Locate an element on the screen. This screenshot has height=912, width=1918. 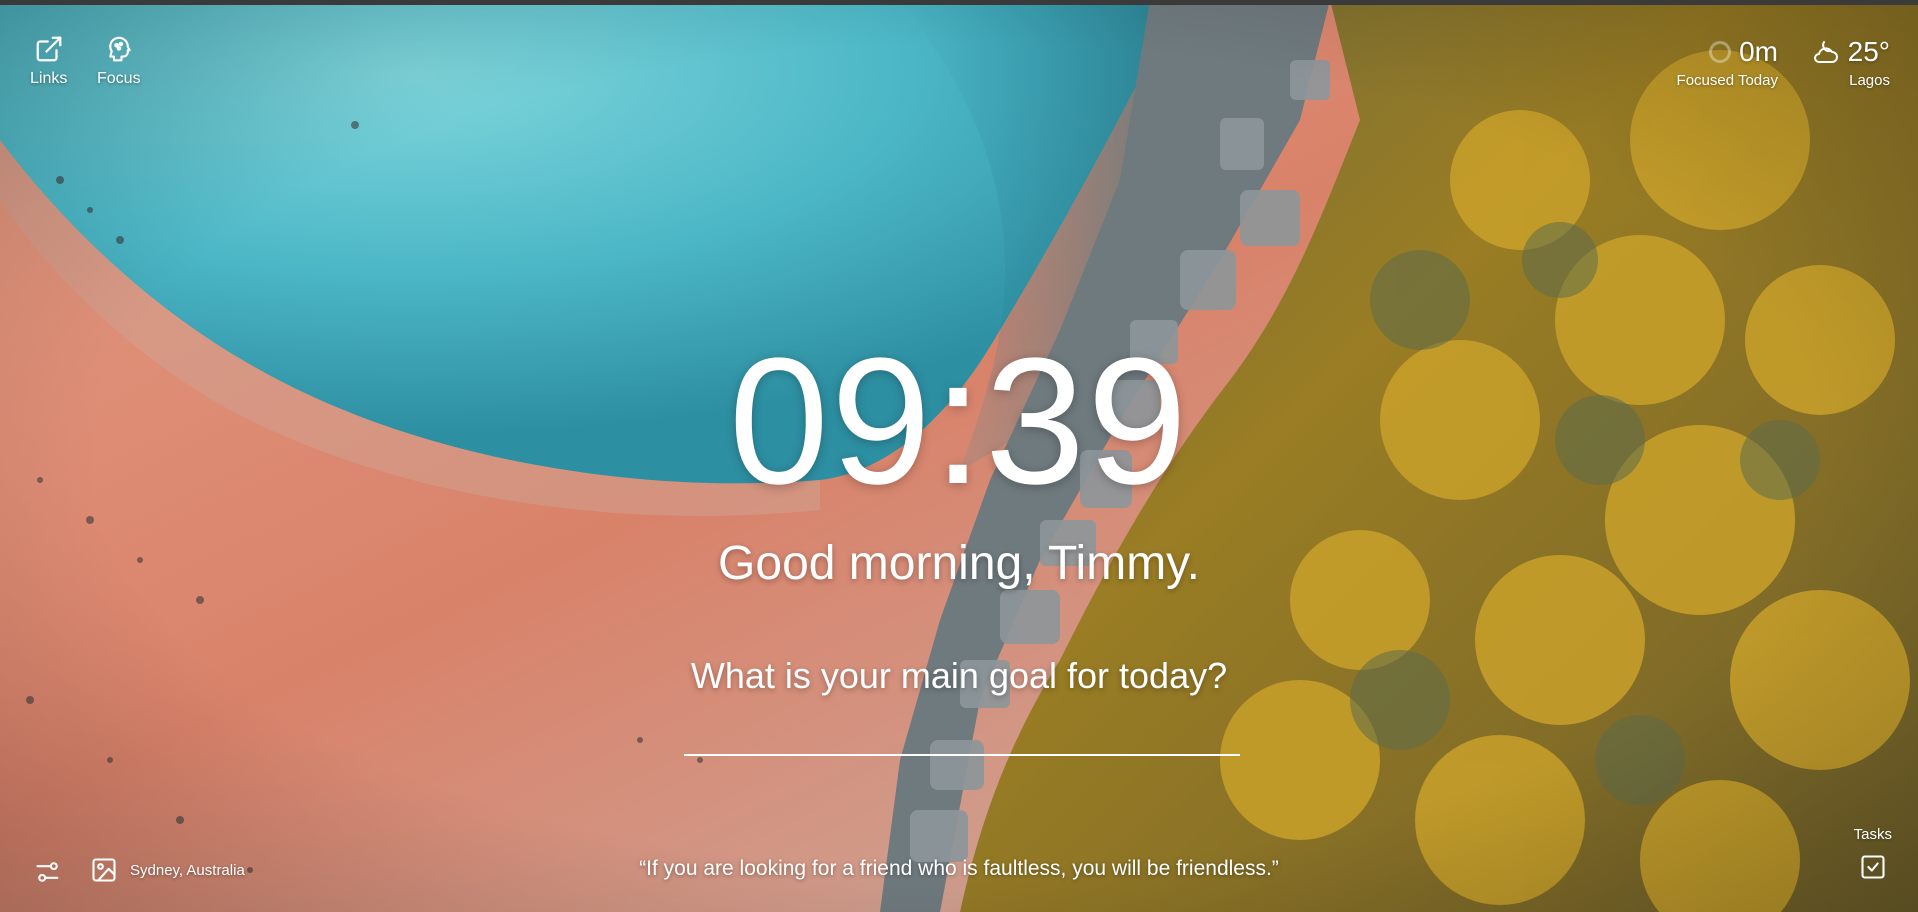
tasks-label: Tasks is located at coordinates (1872, 834).